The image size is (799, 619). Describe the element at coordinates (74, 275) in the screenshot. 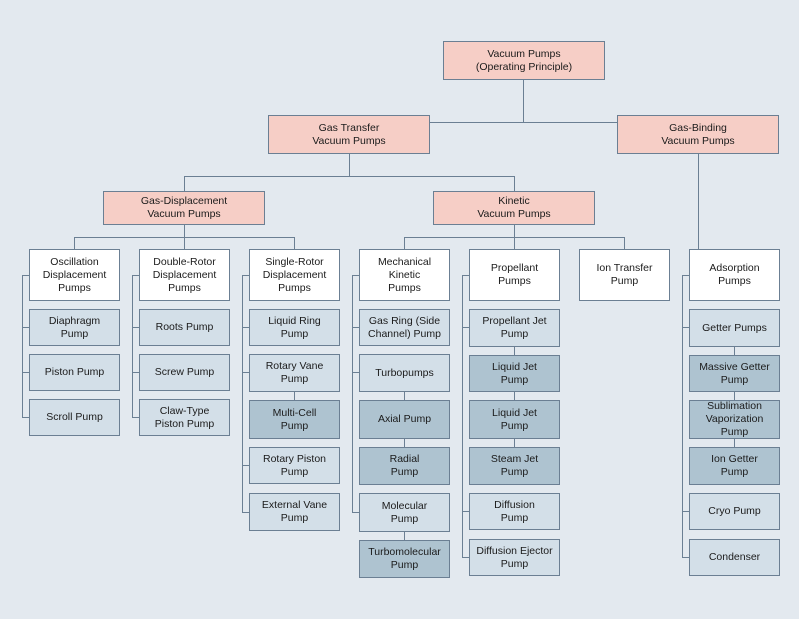

I see `node-oscillation-displacement-pumps: Oscillation Displacement Pumps` at that location.